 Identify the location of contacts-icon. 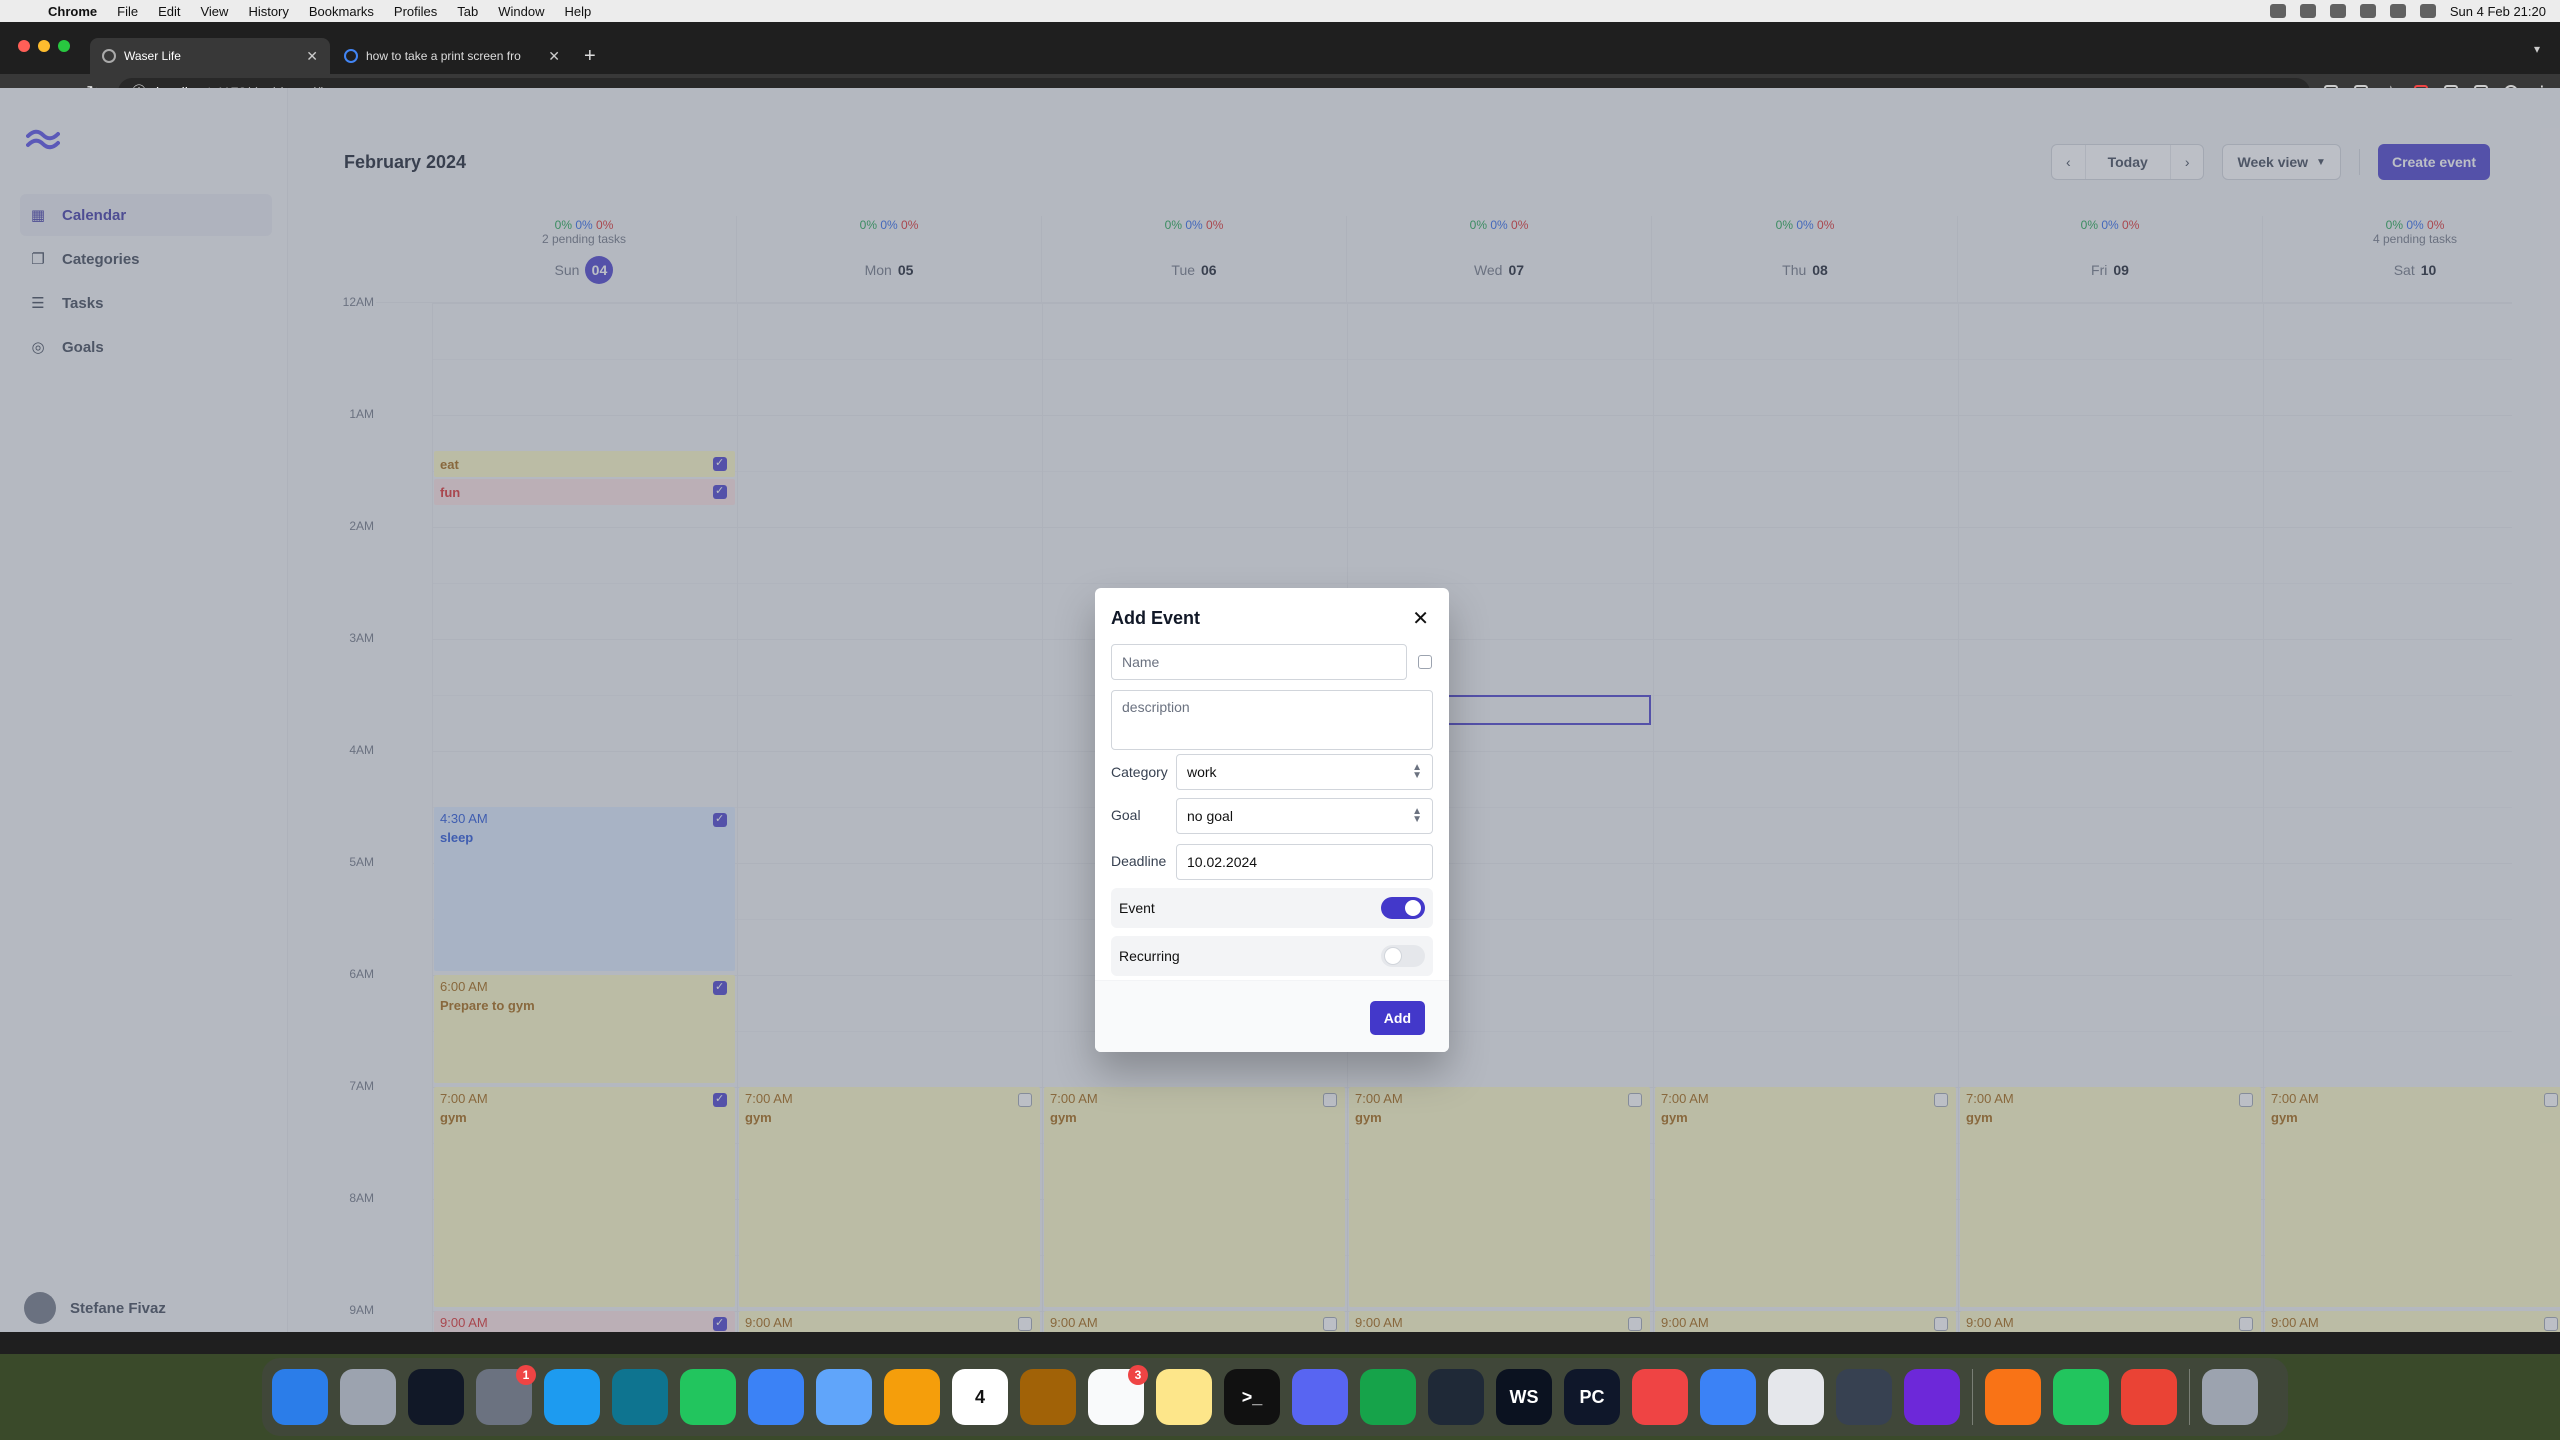
(1048, 1397).